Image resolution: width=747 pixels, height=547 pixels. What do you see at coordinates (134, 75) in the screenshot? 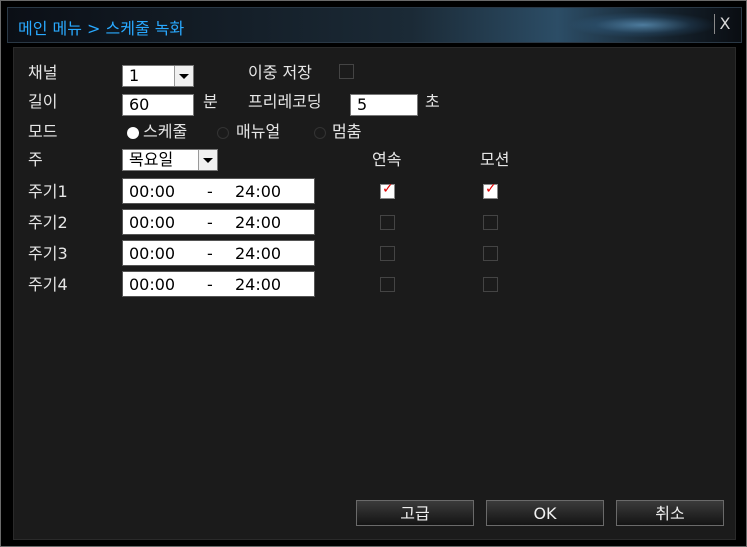
I see `channel-value: 1` at bounding box center [134, 75].